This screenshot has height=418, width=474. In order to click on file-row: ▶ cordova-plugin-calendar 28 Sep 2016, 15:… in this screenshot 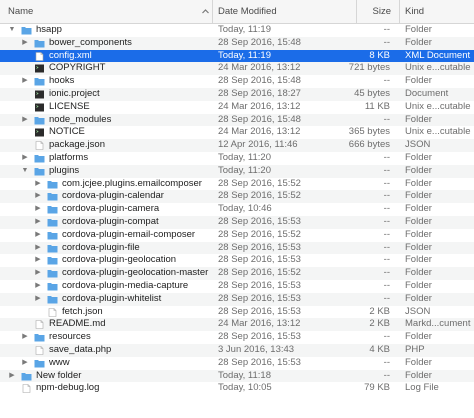, I will do `click(237, 197)`.